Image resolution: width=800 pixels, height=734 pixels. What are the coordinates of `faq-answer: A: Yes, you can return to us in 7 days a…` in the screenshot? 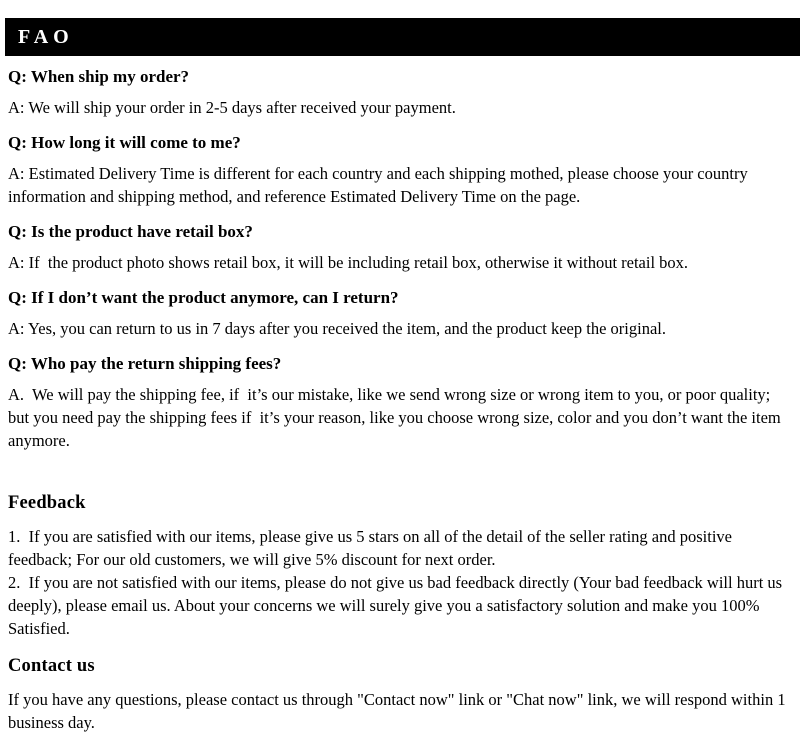 It's located at (337, 328).